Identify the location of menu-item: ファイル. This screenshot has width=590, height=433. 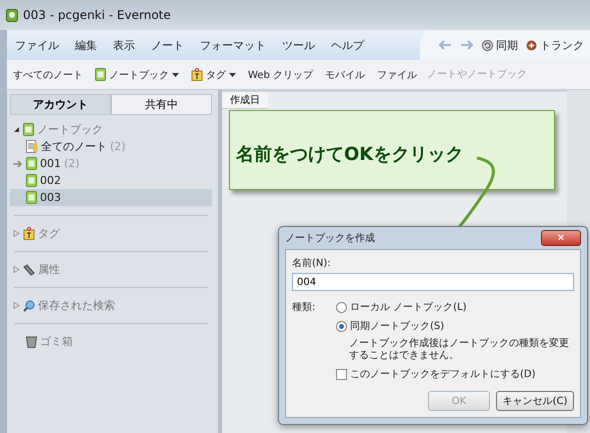
(37, 45).